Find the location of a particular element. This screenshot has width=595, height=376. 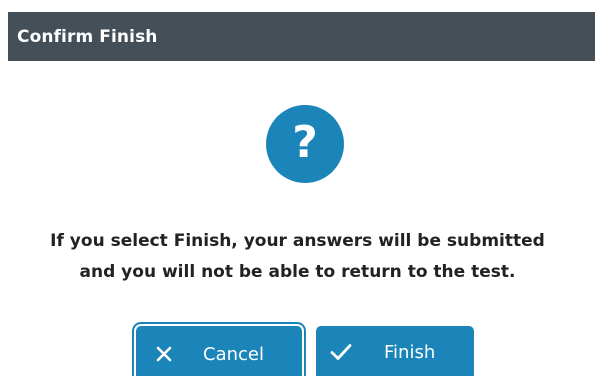

close-icon is located at coordinates (164, 354).